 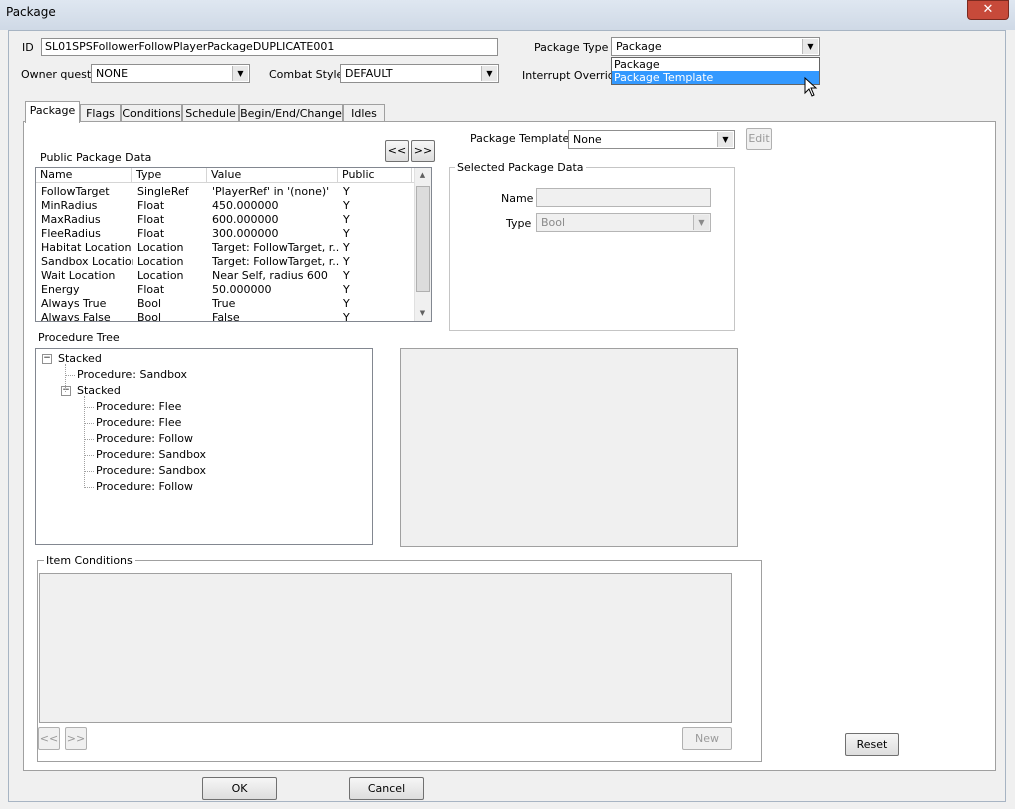 I want to click on edit-button: Edit, so click(x=759, y=139).